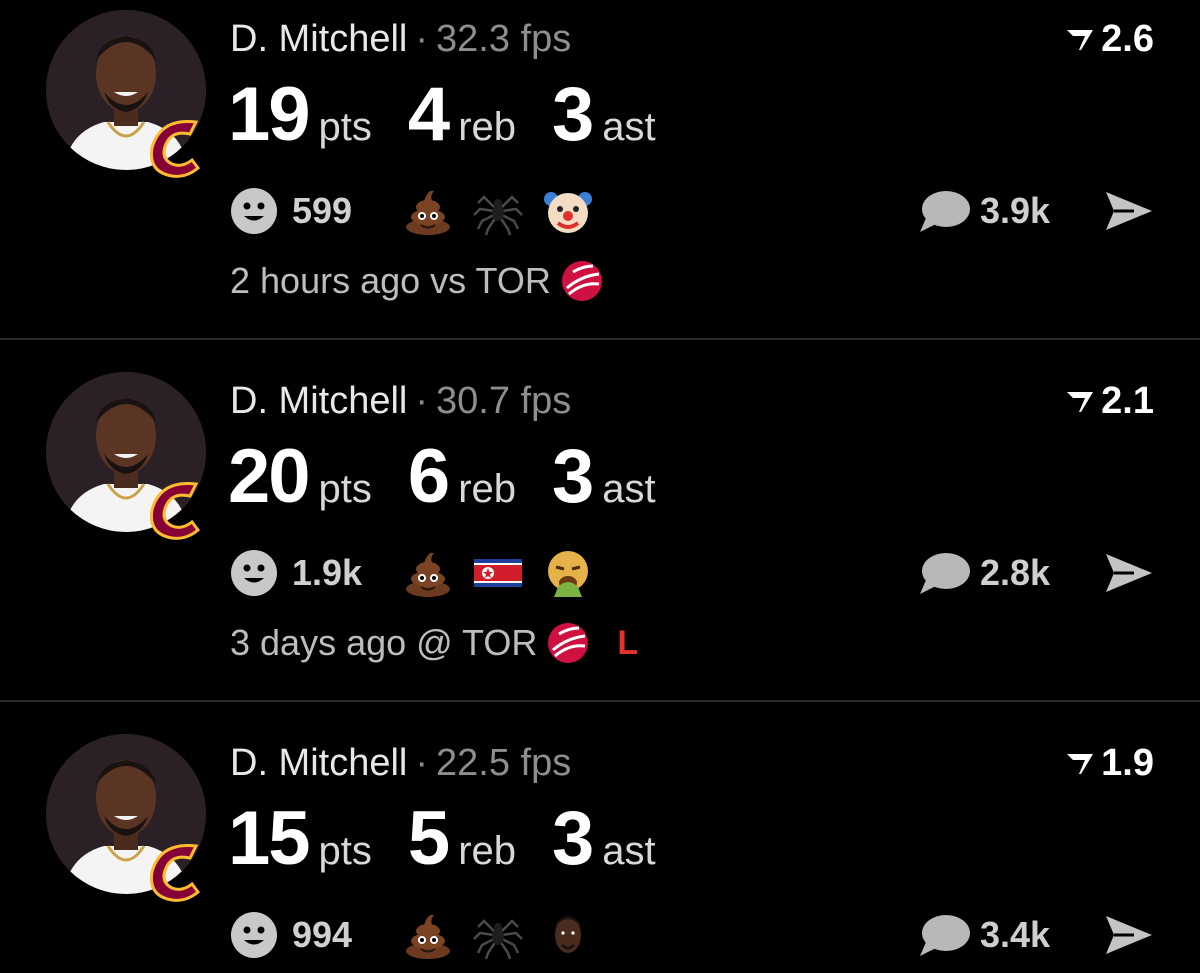  I want to click on comment-count: 3.9k, so click(1015, 210).